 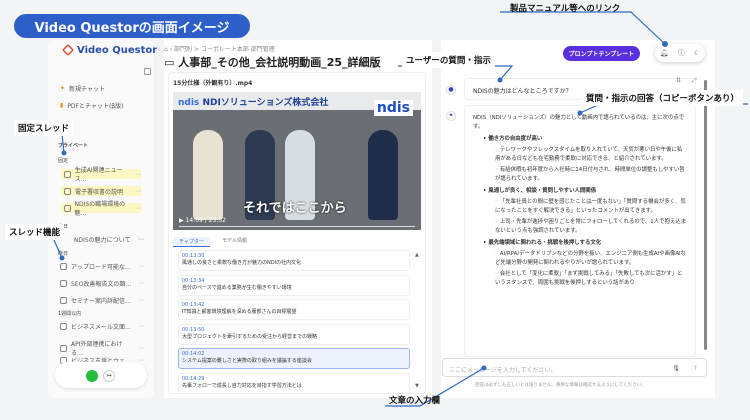 What do you see at coordinates (44, 128) in the screenshot?
I see `callout-pinned-thread: 固定スレッド` at bounding box center [44, 128].